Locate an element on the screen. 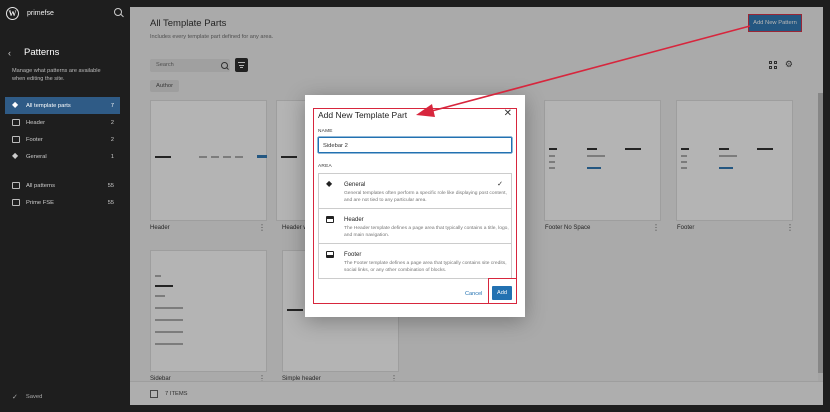  panel-header: ‹ Patterns is located at coordinates (33, 52).